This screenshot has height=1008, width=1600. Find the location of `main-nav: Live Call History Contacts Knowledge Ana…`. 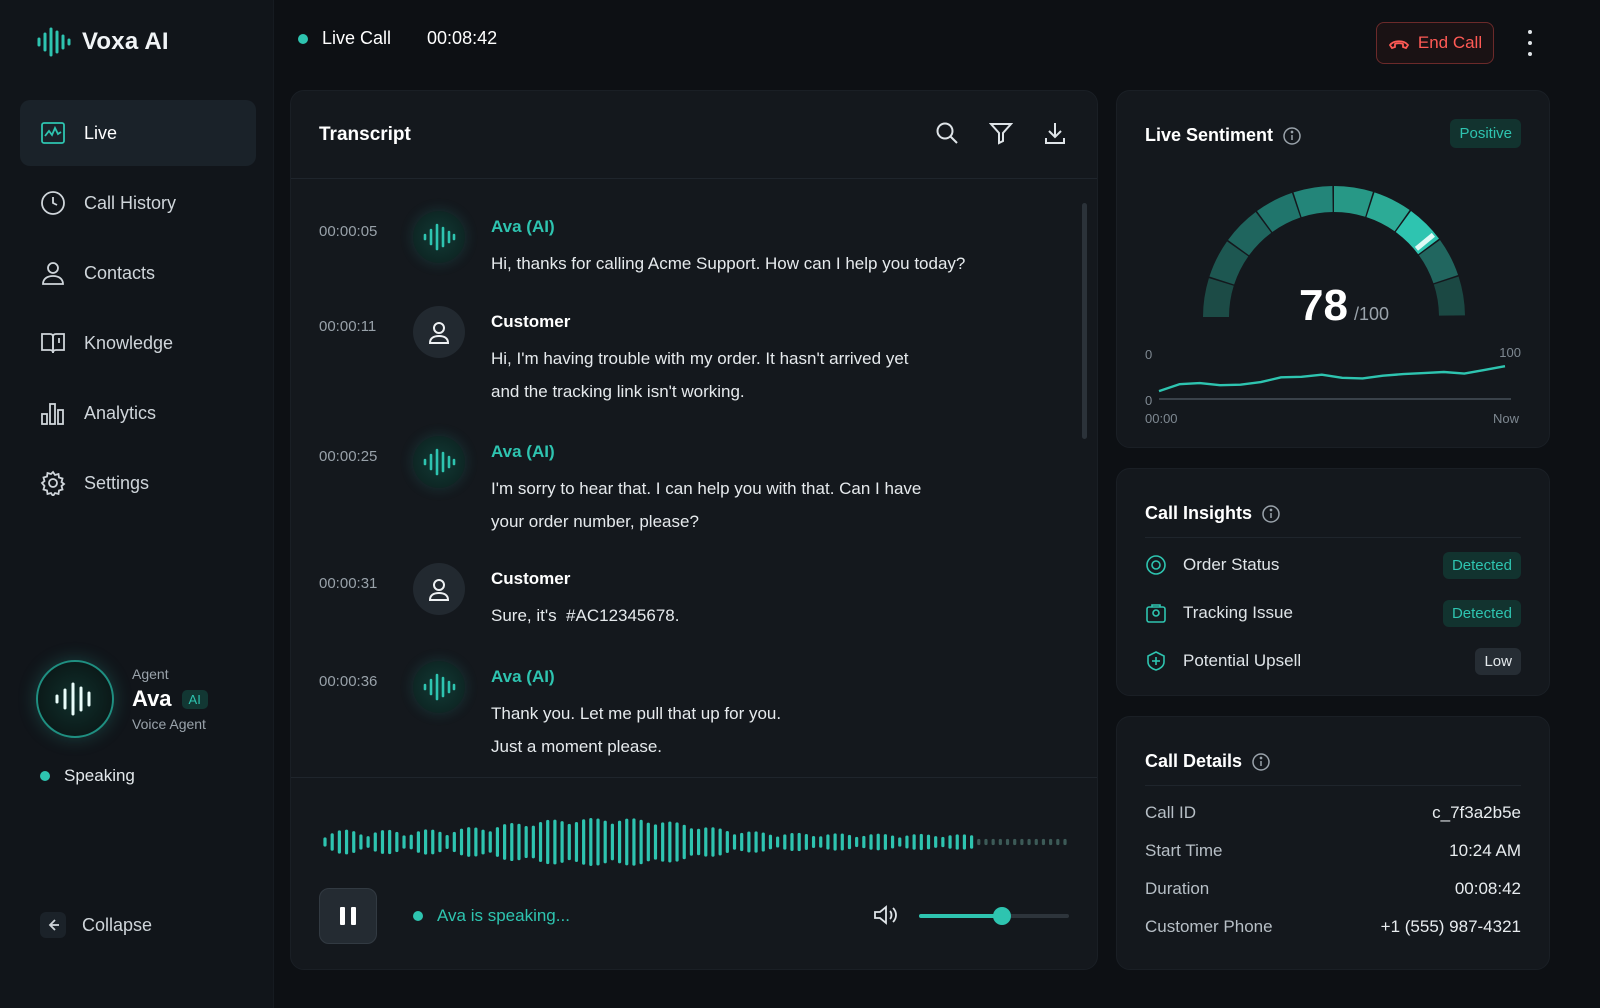

main-nav: Live Call History Contacts Knowledge Ana… is located at coordinates (138, 310).